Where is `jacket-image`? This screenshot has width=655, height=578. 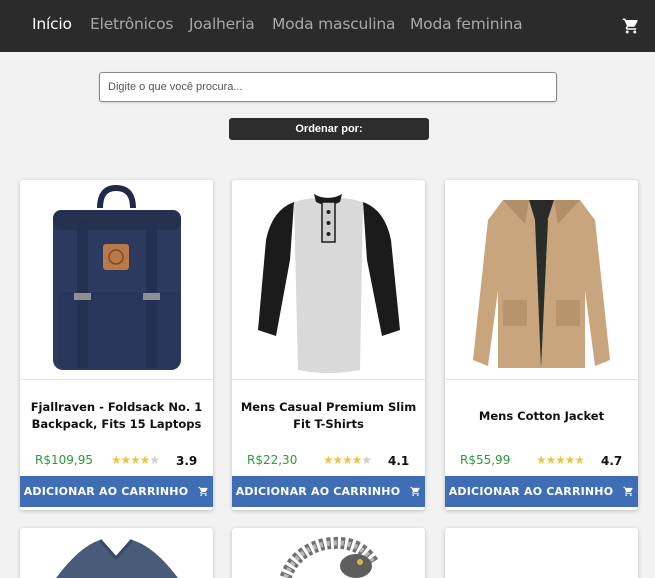
jacket-image is located at coordinates (541, 280).